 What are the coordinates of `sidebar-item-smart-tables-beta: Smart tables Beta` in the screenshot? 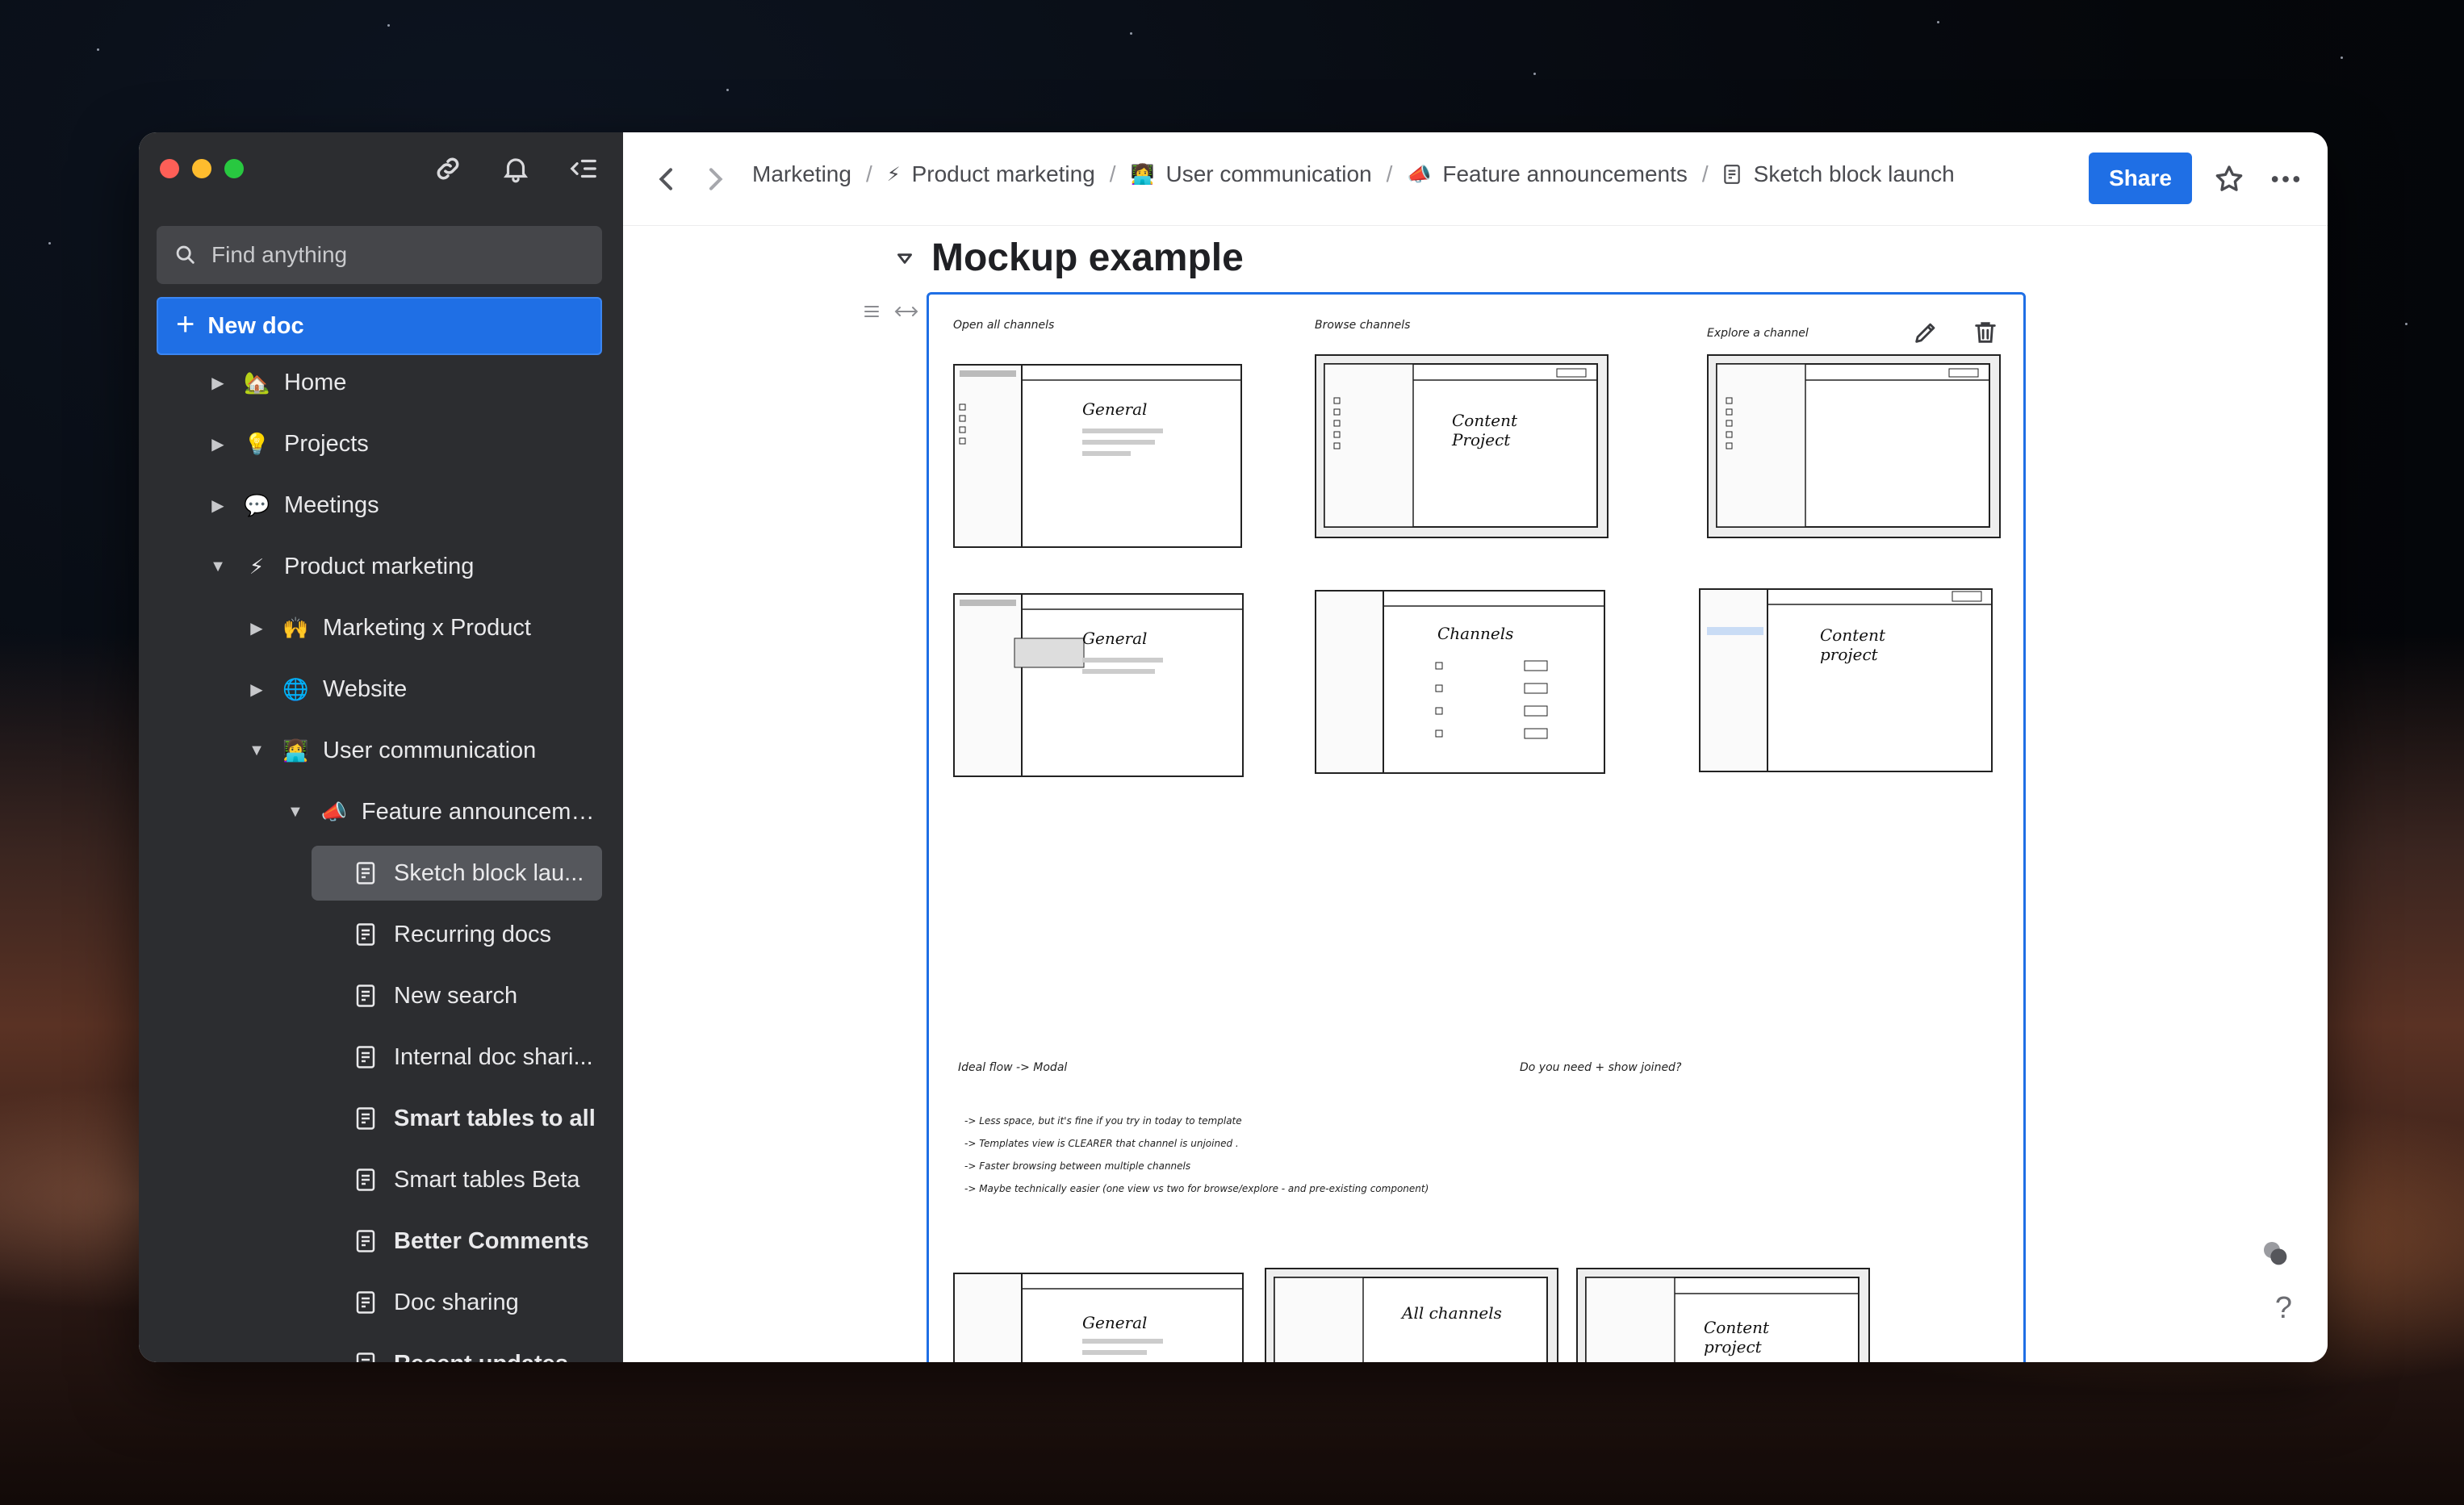 It's located at (468, 1179).